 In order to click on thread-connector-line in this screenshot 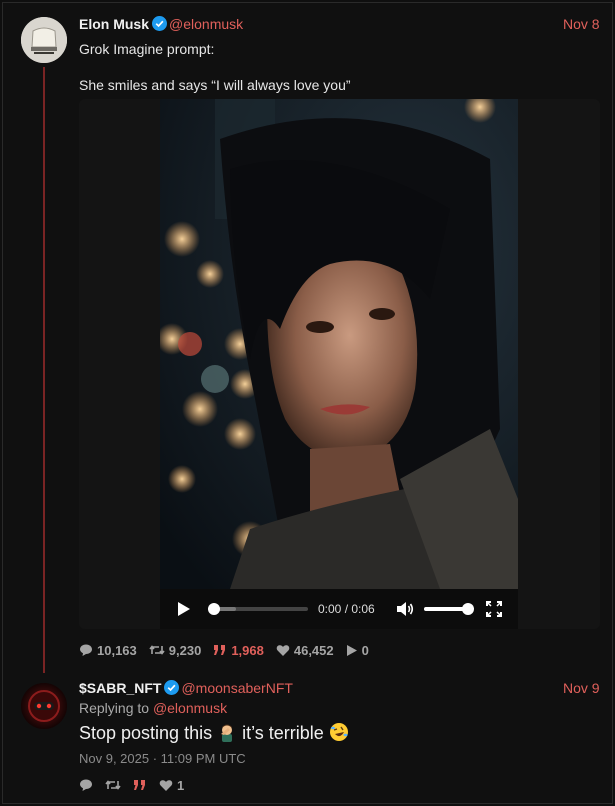, I will do `click(44, 370)`.